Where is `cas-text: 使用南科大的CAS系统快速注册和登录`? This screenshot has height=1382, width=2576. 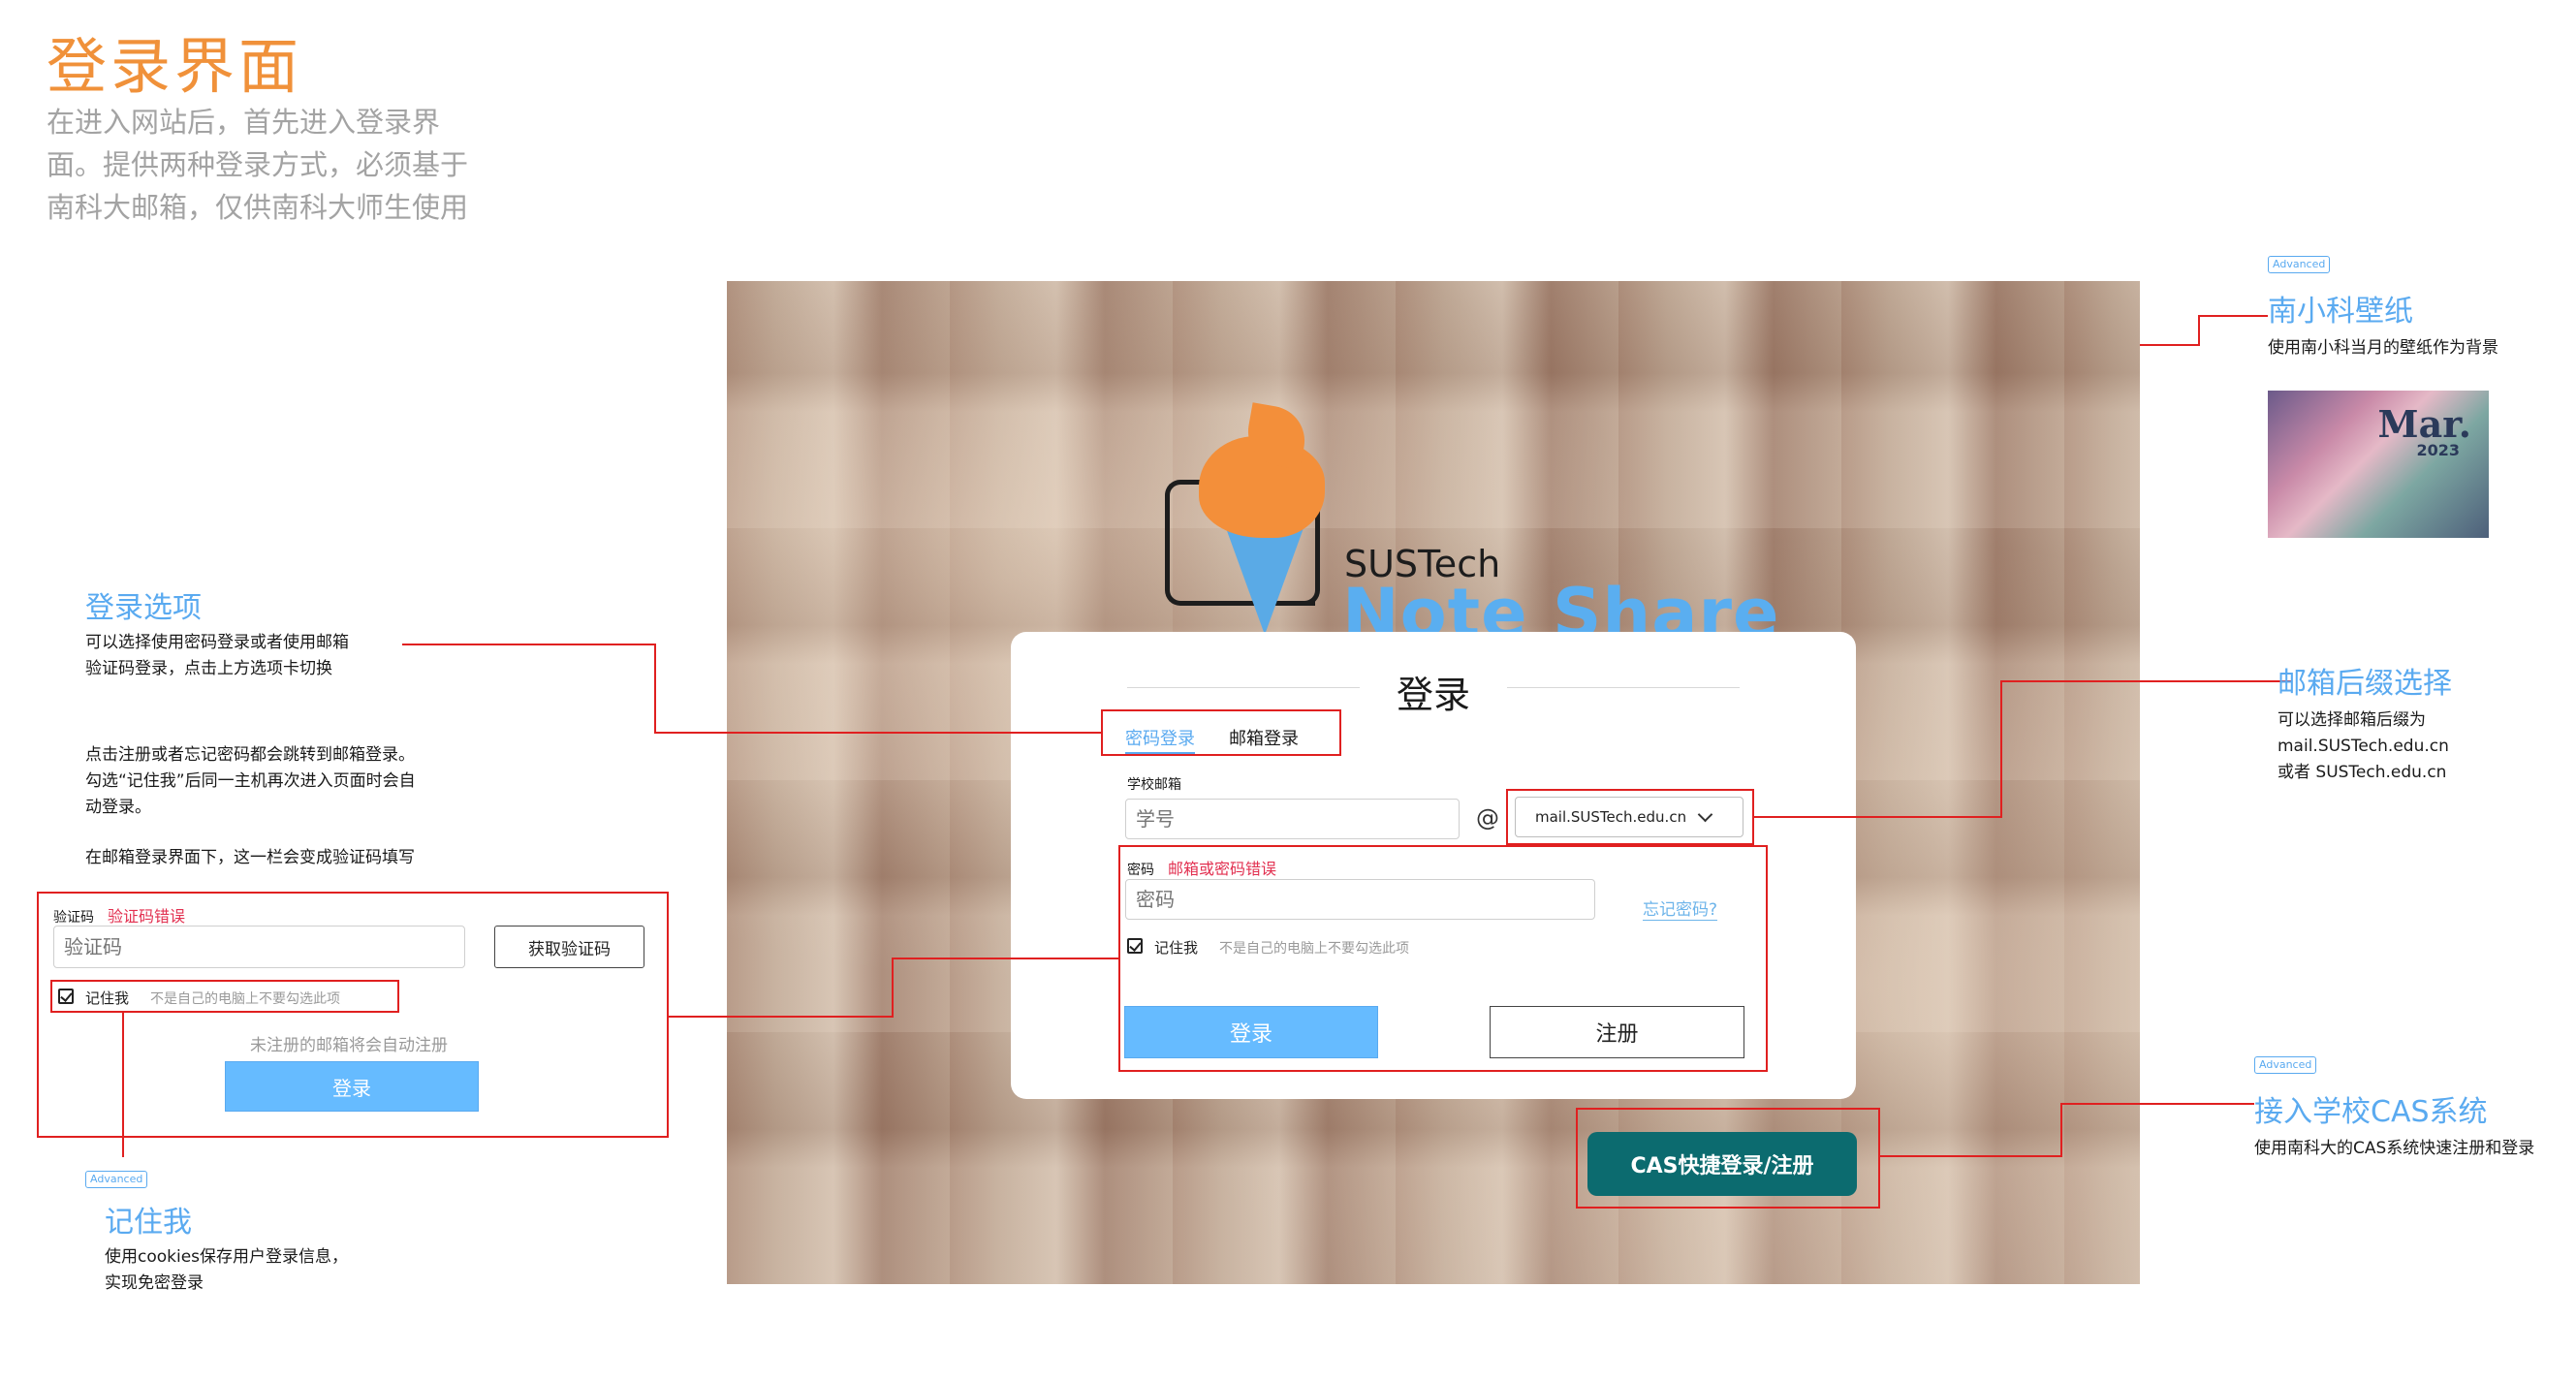 cas-text: 使用南科大的CAS系统快速注册和登录 is located at coordinates (2394, 1149).